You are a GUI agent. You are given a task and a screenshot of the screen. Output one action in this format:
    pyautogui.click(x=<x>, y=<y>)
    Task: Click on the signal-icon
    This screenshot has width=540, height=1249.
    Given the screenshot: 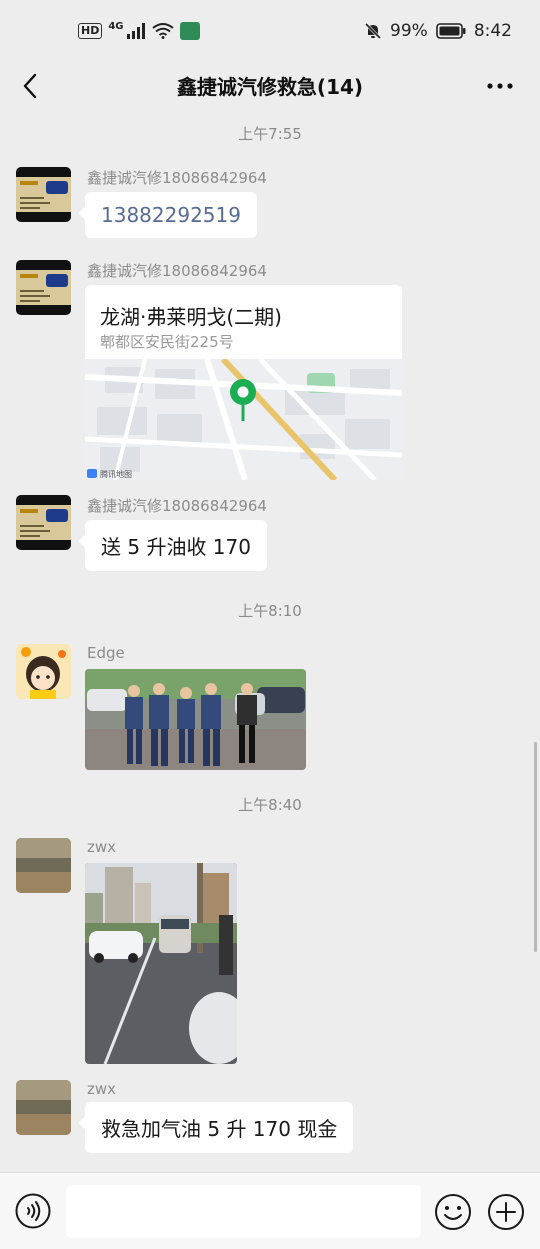 What is the action you would take?
    pyautogui.click(x=135, y=31)
    